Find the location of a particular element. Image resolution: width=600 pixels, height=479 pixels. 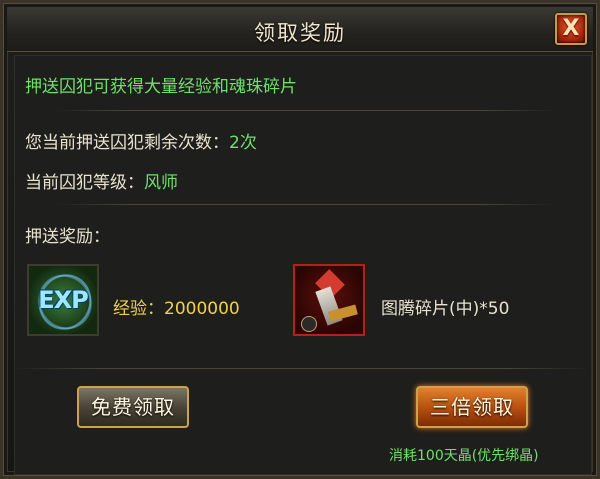

prisoner-level-row: 当前囚犯等级：风师 is located at coordinates (101, 180).